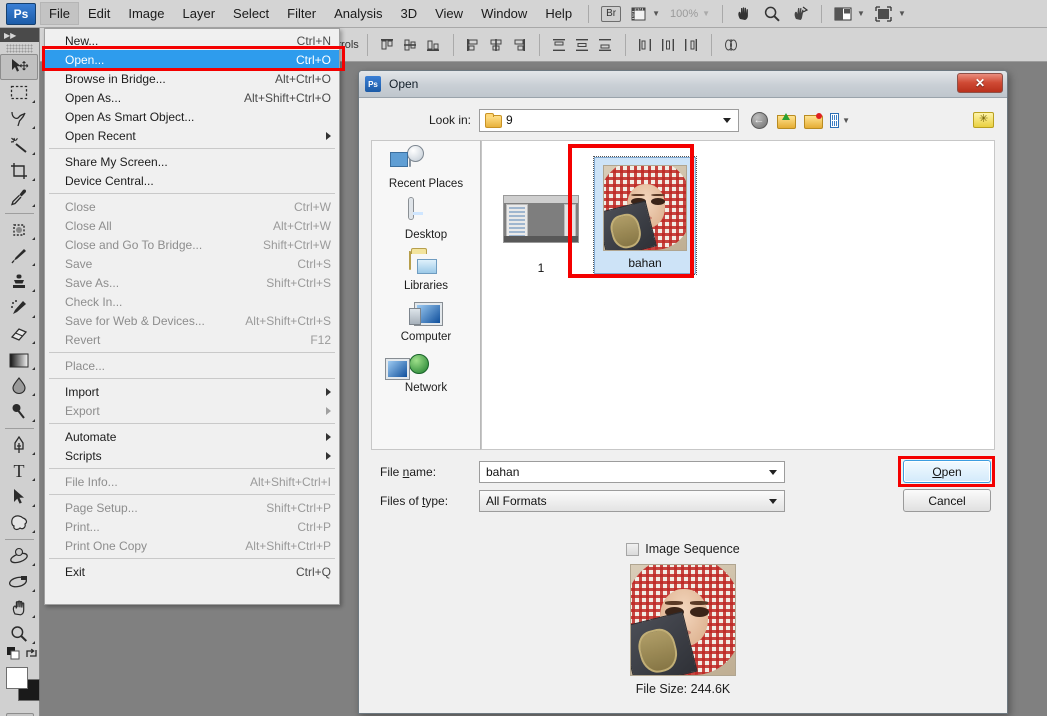 Image resolution: width=1047 pixels, height=716 pixels. Describe the element at coordinates (192, 507) in the screenshot. I see `menu-item-page-setup: Page Setup... Shift+Ctrl+P` at that location.